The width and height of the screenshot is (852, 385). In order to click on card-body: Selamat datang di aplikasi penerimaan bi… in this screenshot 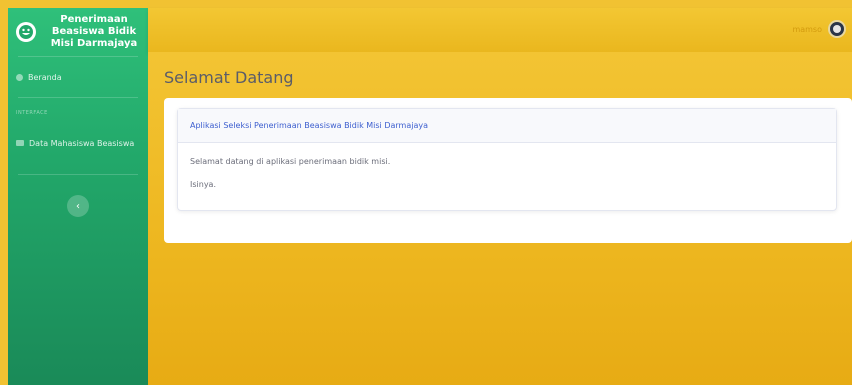, I will do `click(507, 180)`.